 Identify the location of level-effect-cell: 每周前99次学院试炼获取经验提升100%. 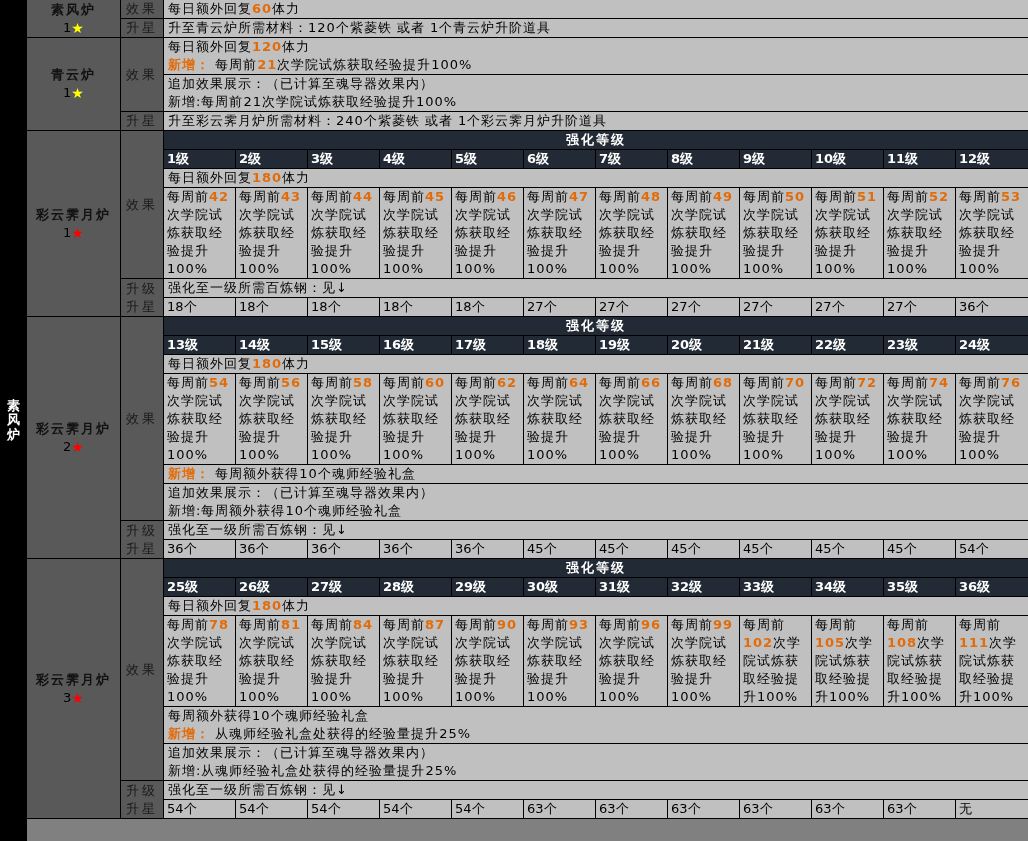
(704, 661).